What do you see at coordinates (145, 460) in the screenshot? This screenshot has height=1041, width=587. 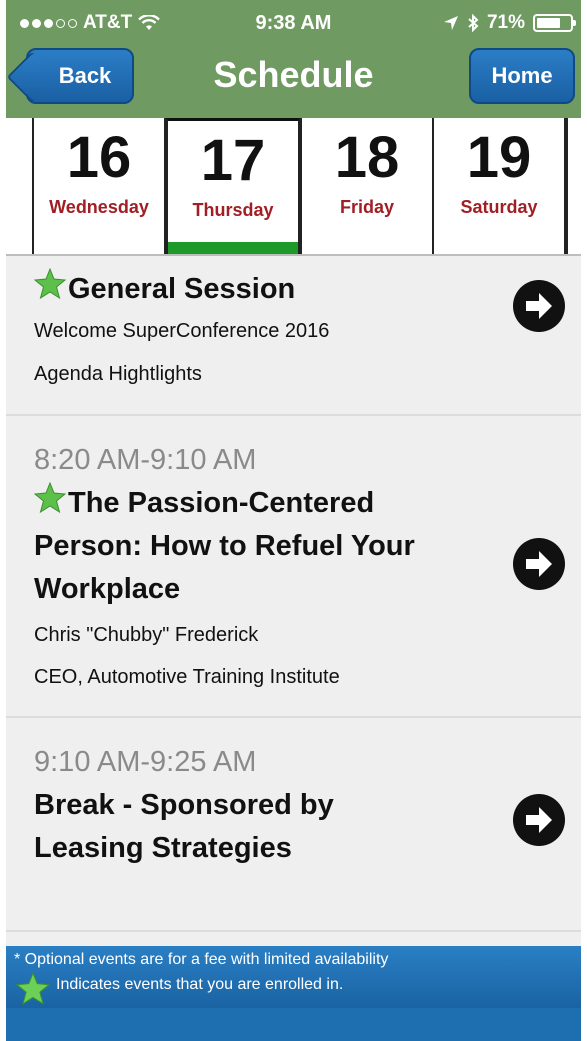 I see `session-time: 8:20 AM-9:10 AM` at bounding box center [145, 460].